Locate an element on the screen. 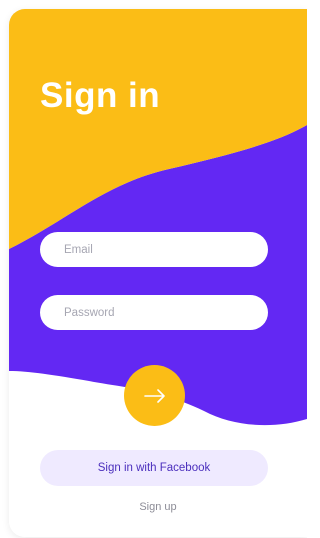  facebook-signin-label: Sign in with Facebook is located at coordinates (154, 468).